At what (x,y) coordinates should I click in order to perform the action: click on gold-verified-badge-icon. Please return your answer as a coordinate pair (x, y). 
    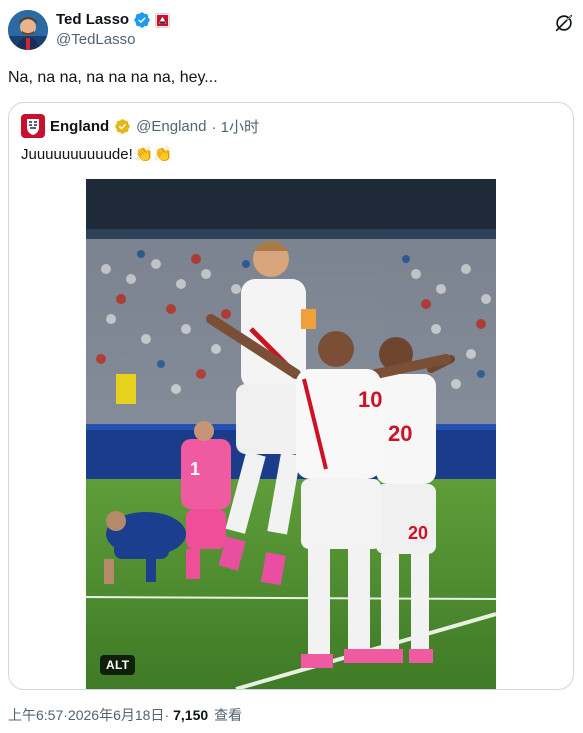
    Looking at the image, I should click on (122, 126).